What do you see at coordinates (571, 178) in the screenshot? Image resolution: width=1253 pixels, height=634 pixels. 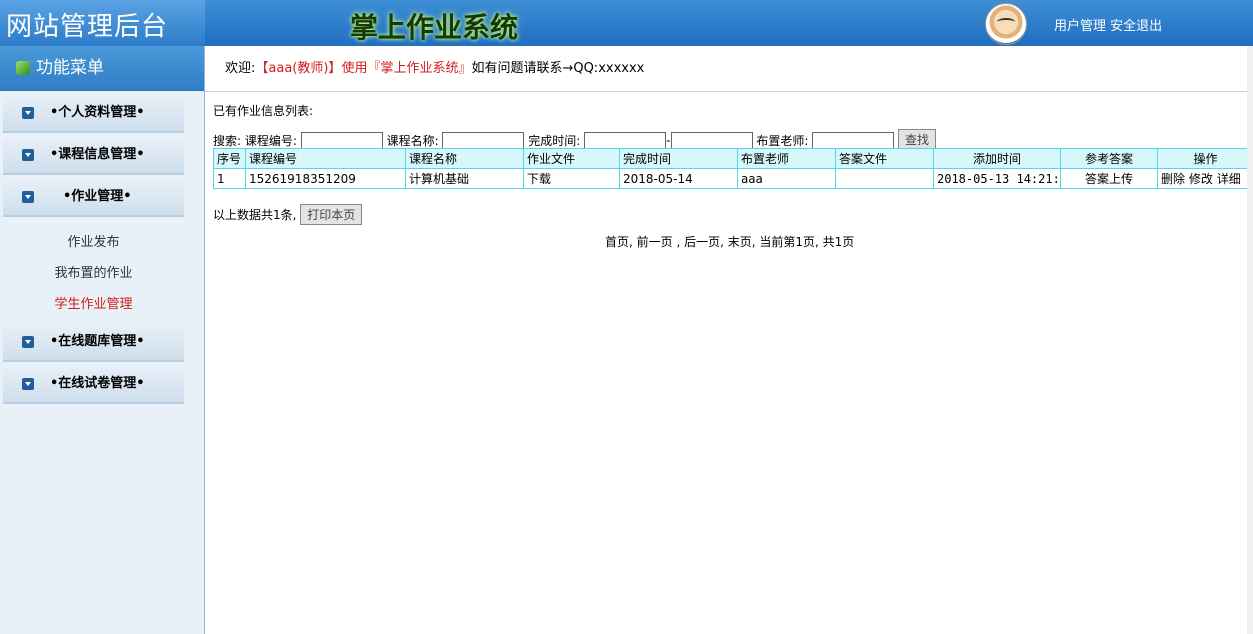 I see `download-link: 下载` at bounding box center [571, 178].